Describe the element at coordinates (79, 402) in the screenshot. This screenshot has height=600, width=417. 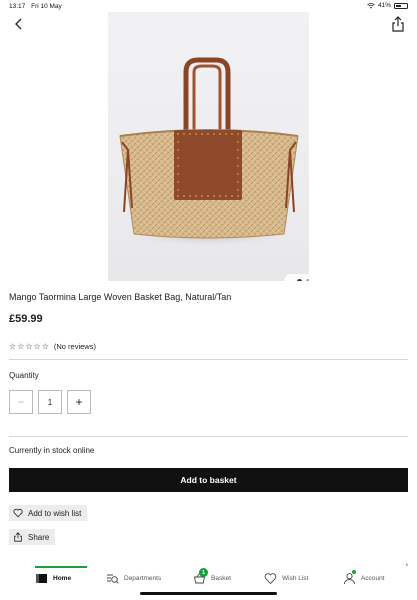
I see `increase-quantity-button: +` at that location.